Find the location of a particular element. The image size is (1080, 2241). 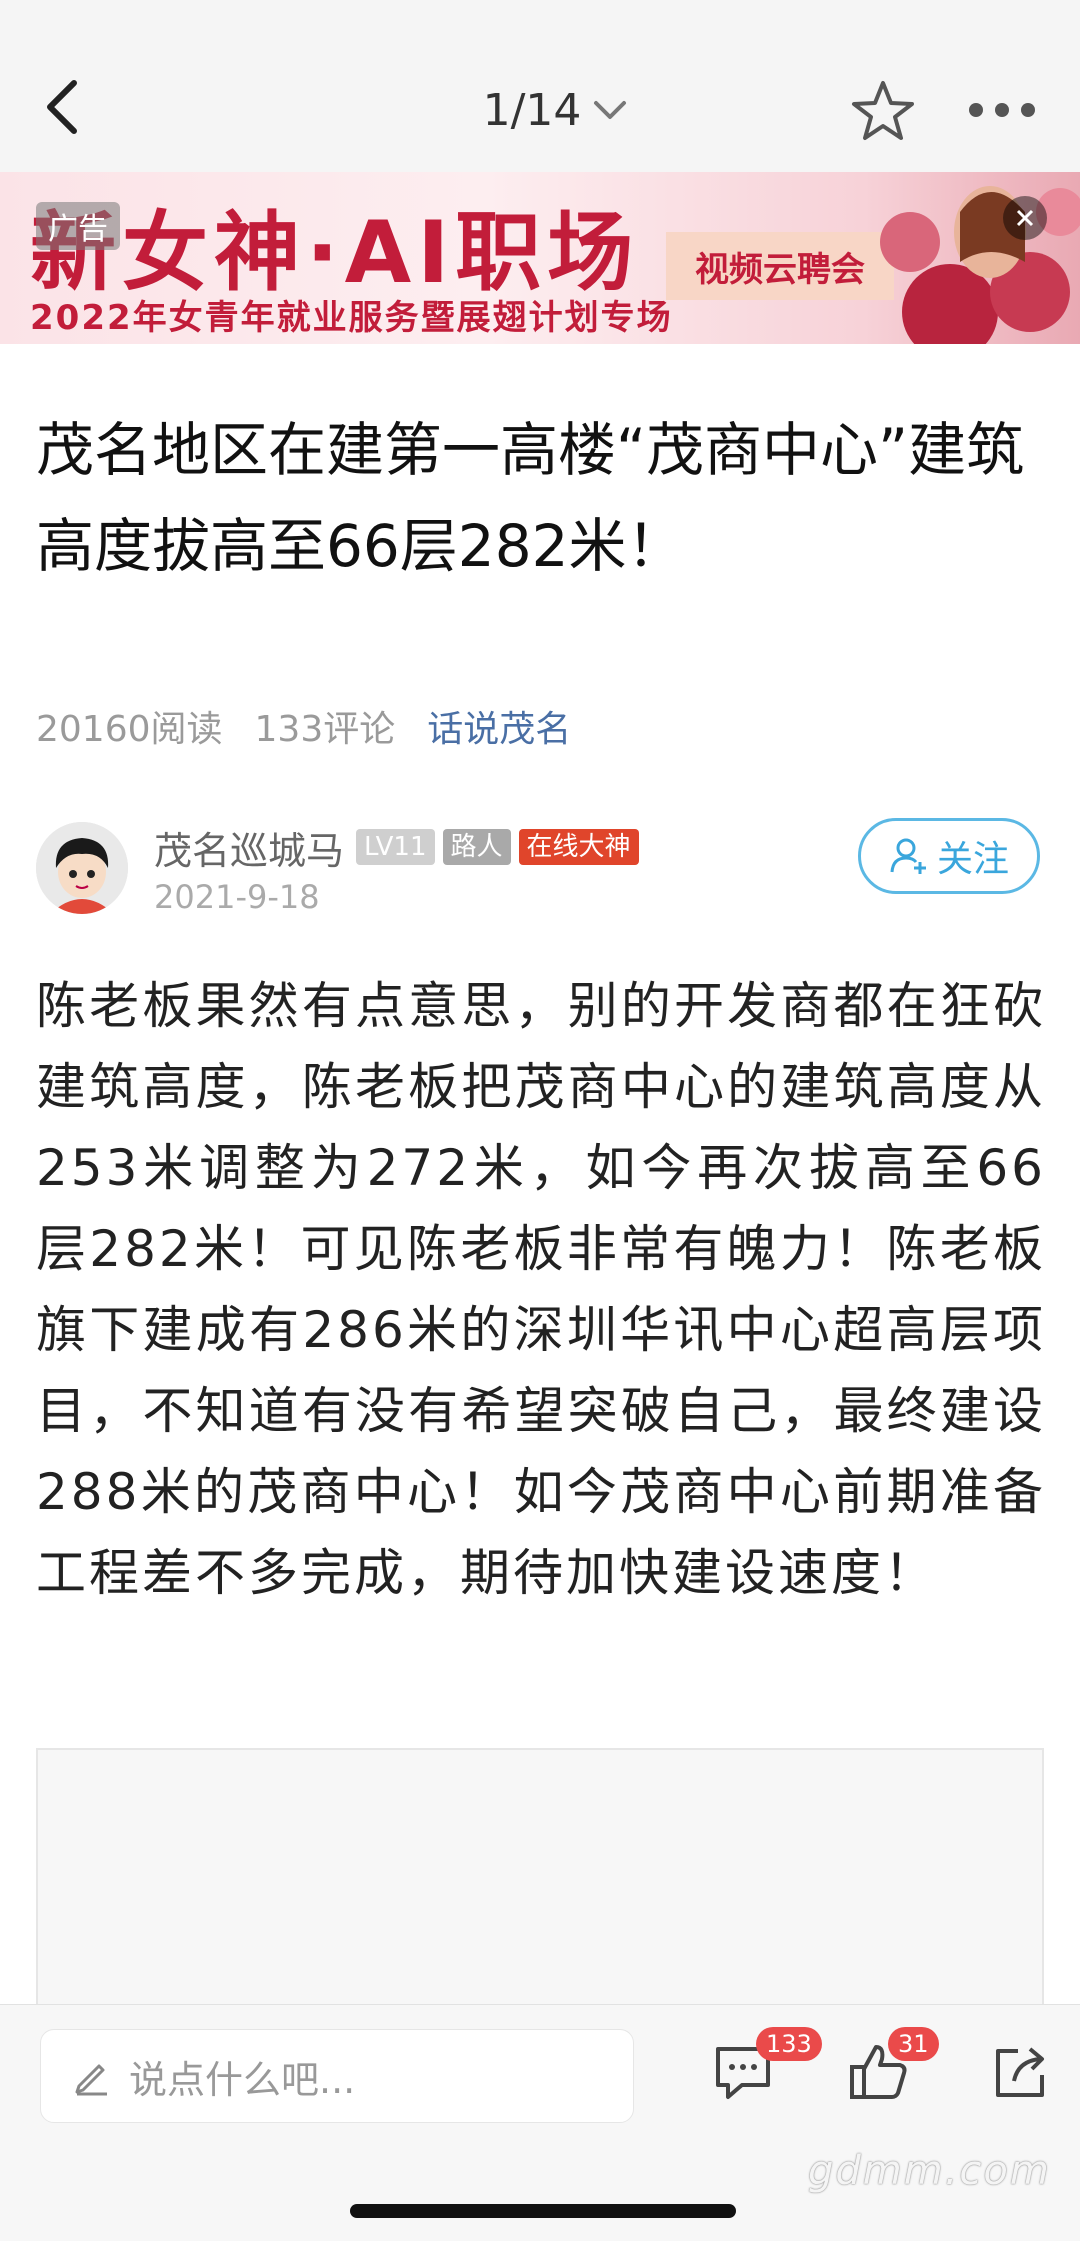

avatar is located at coordinates (82, 868).